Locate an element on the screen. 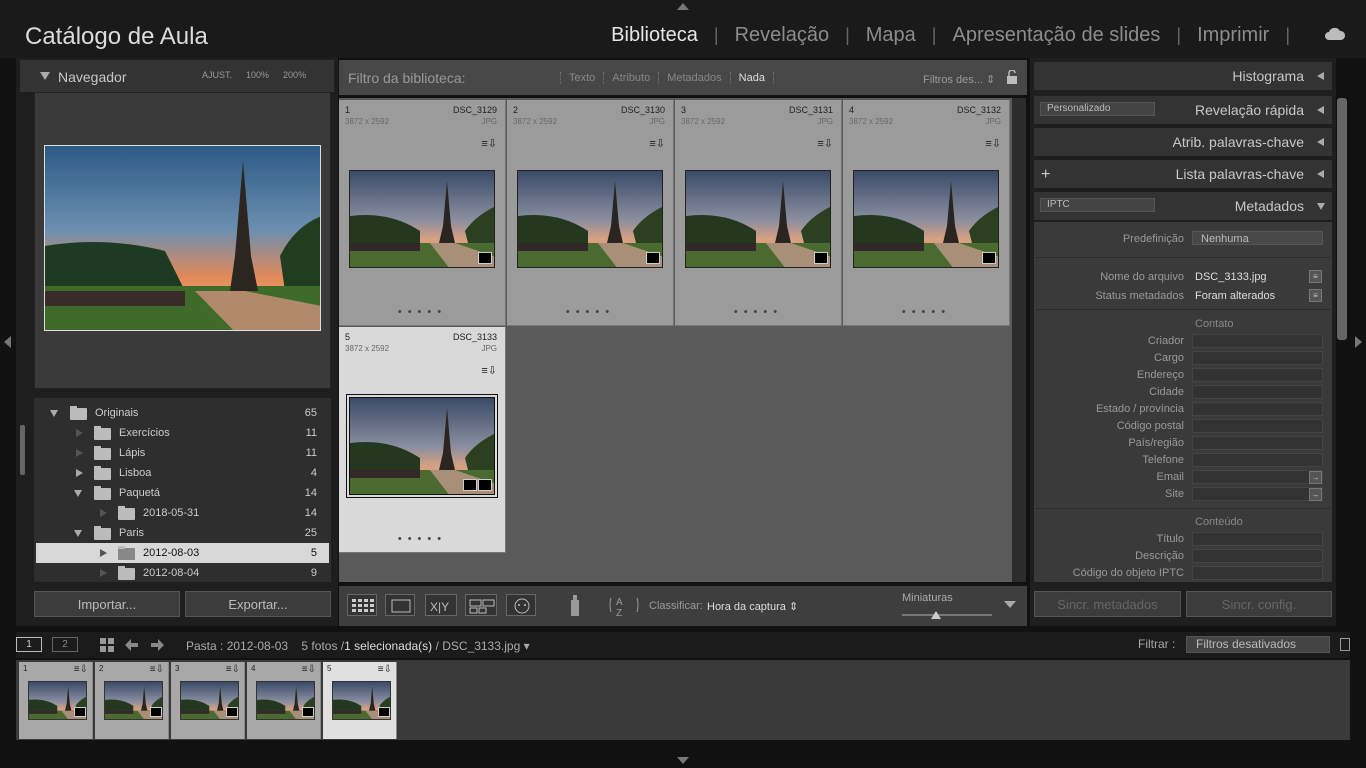 This screenshot has width=1366, height=768. photo-cell: 3 DSC_3131 3872 x 2592 JPG ≡⇩ ••••• is located at coordinates (758, 213).